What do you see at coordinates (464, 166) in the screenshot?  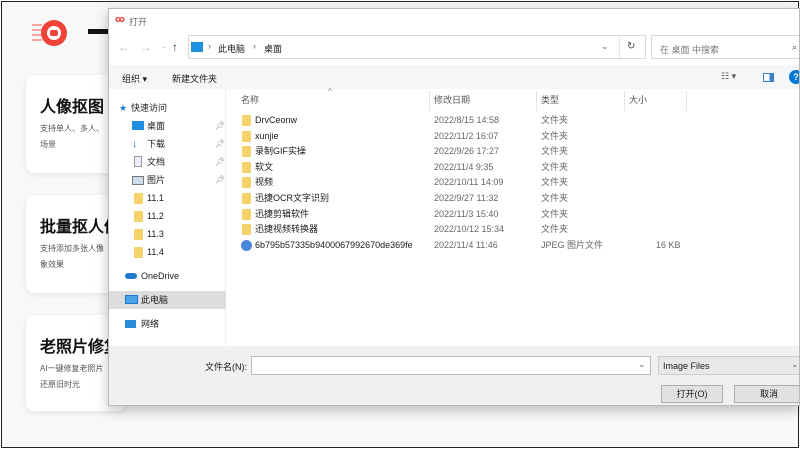 I see `file-date: 2022/11/4 9:35` at bounding box center [464, 166].